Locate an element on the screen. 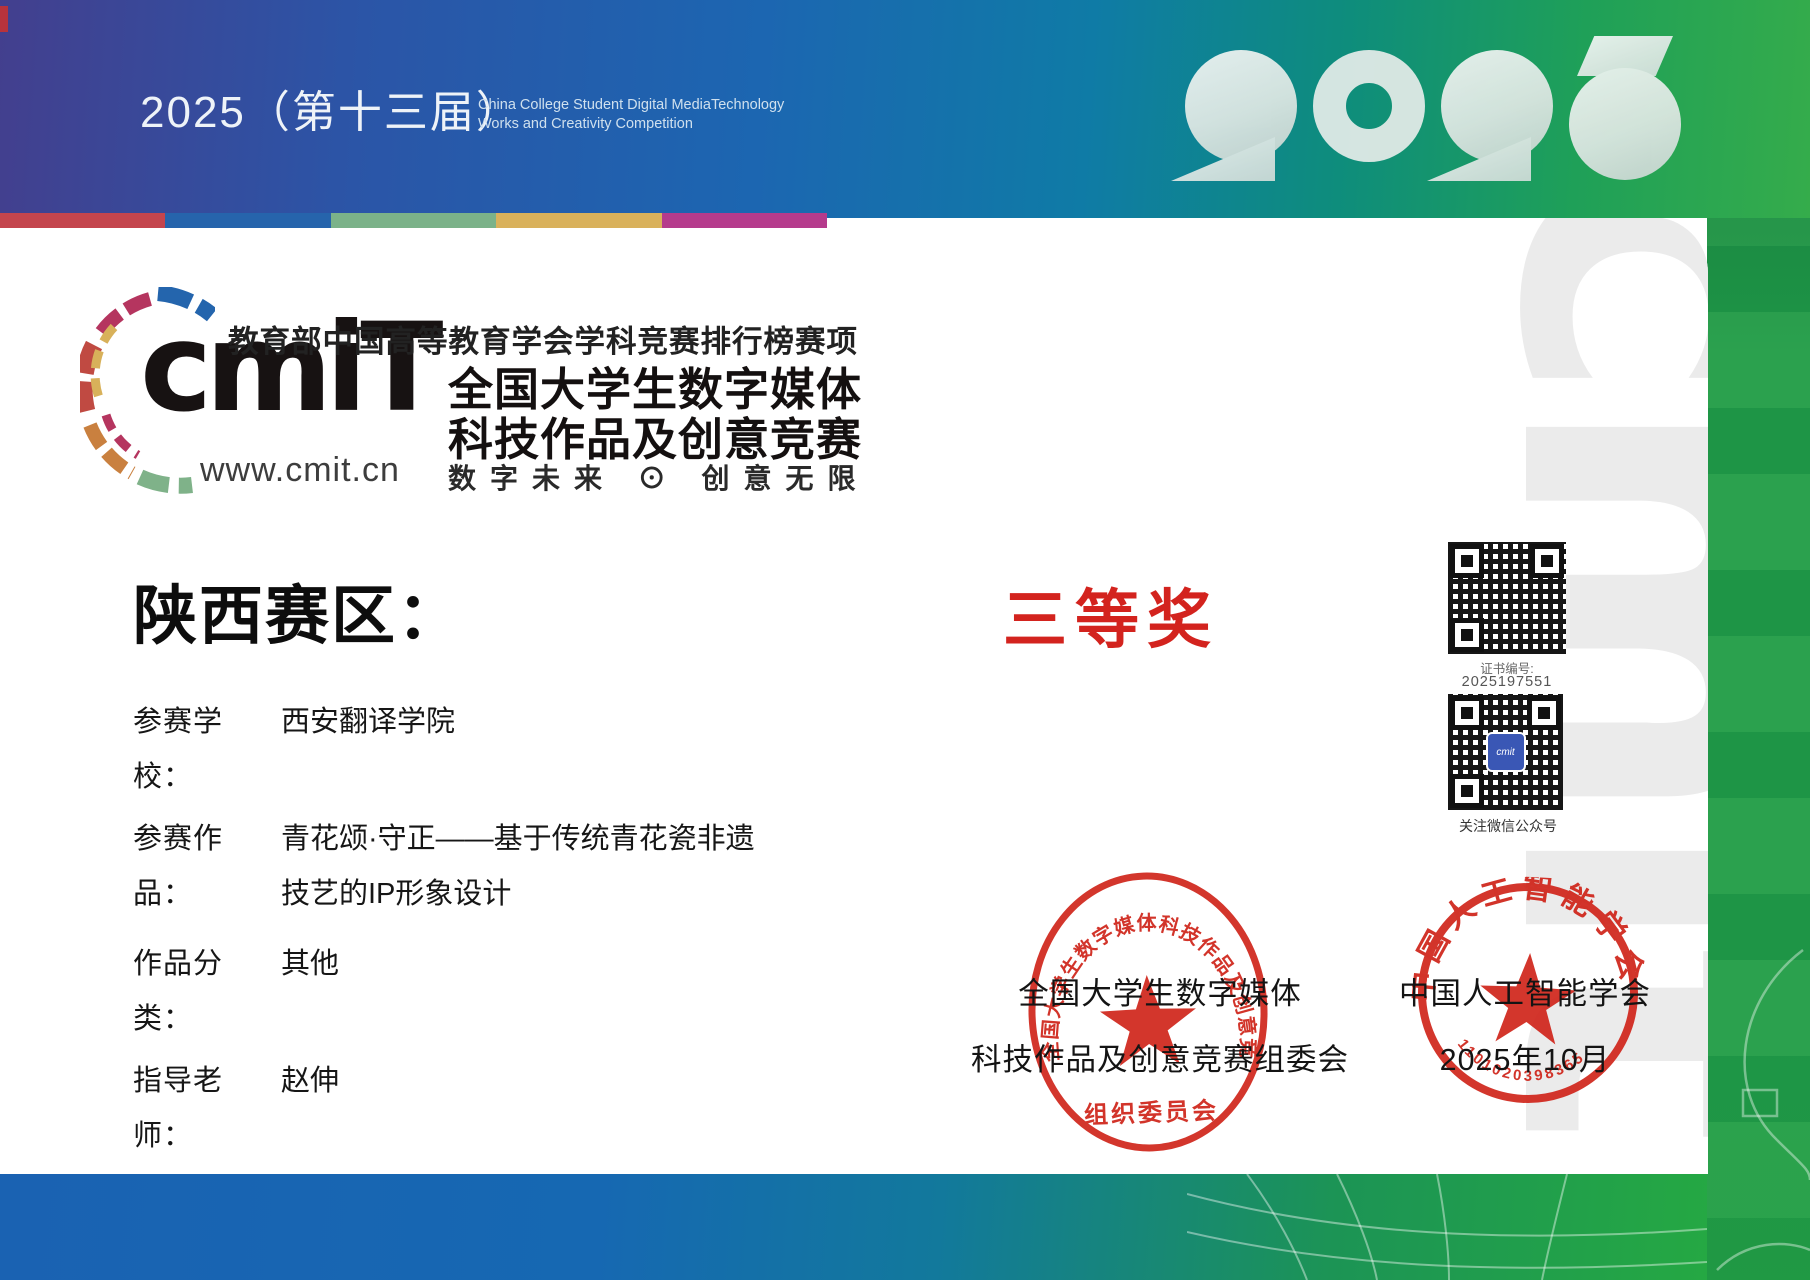 The width and height of the screenshot is (1810, 1280). detail-value: 青花颂·守正——基于传统青花瓷非遗技艺的IP形象设计 is located at coordinates (518, 866).